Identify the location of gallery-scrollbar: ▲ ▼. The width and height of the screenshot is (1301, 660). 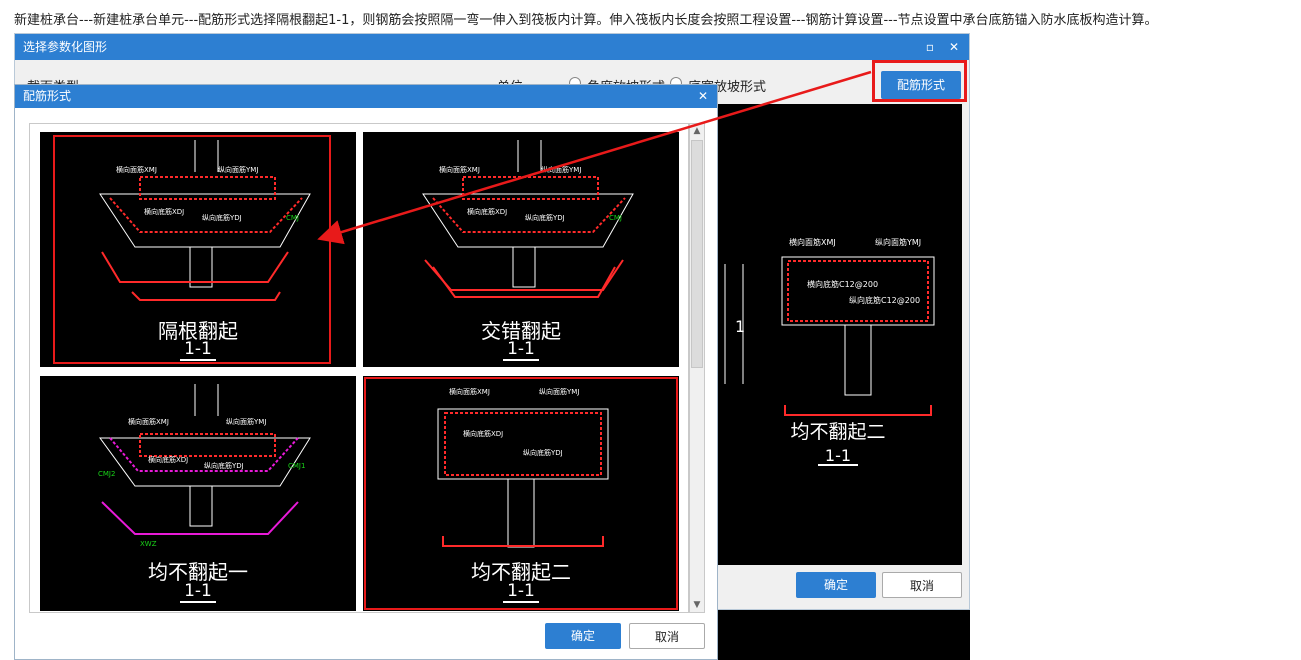
(697, 368).